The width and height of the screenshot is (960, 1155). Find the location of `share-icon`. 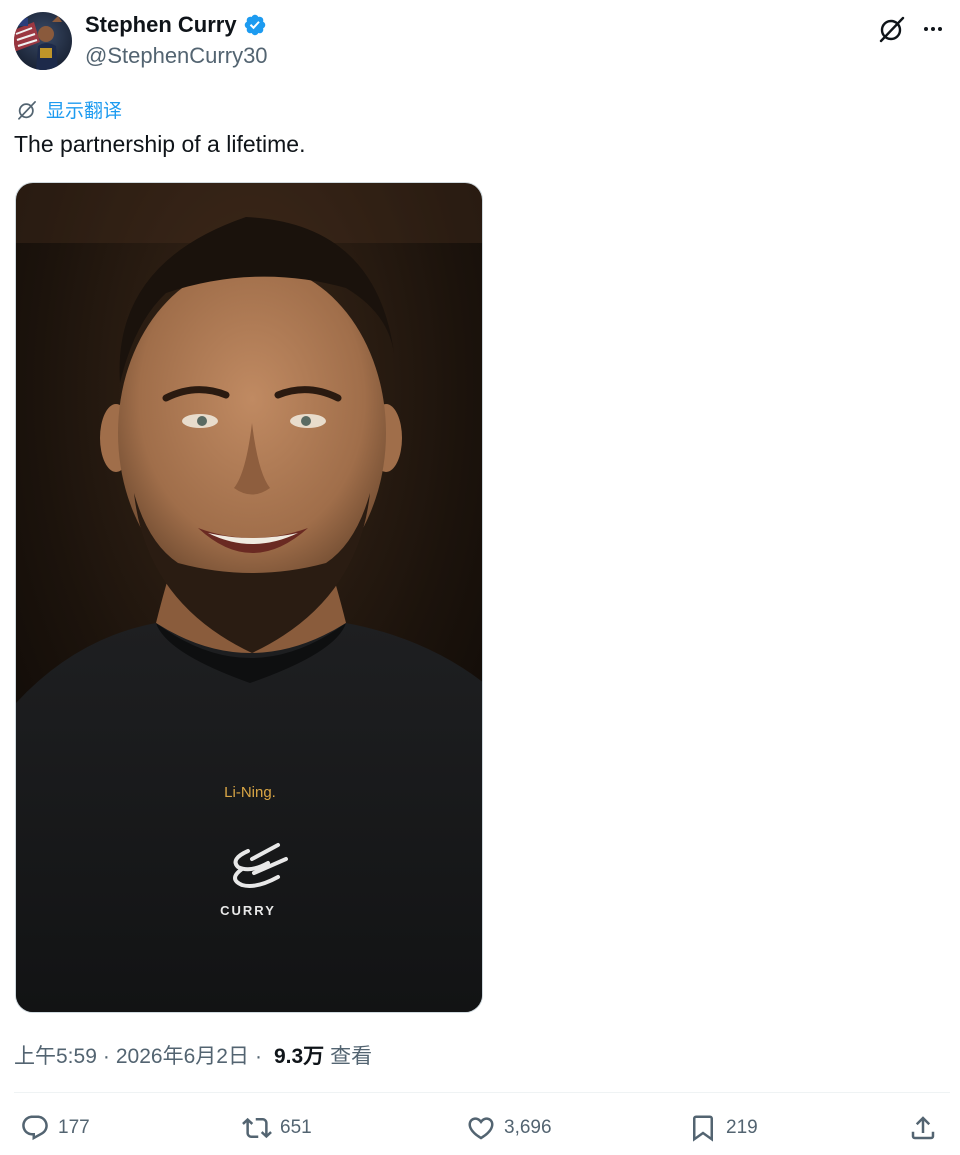

share-icon is located at coordinates (923, 1128).